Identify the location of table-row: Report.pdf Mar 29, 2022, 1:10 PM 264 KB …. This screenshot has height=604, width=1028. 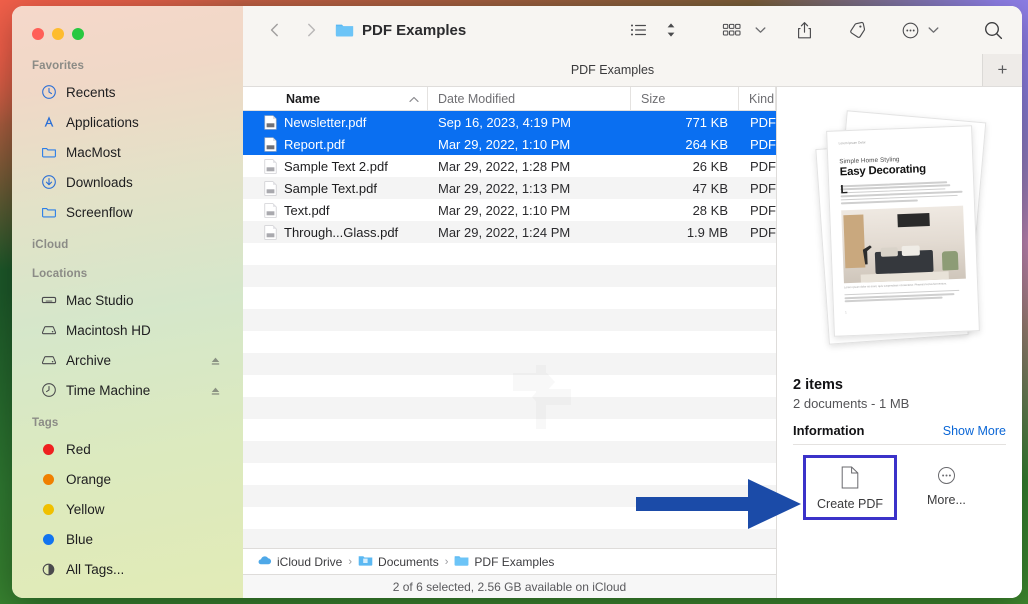
(509, 144).